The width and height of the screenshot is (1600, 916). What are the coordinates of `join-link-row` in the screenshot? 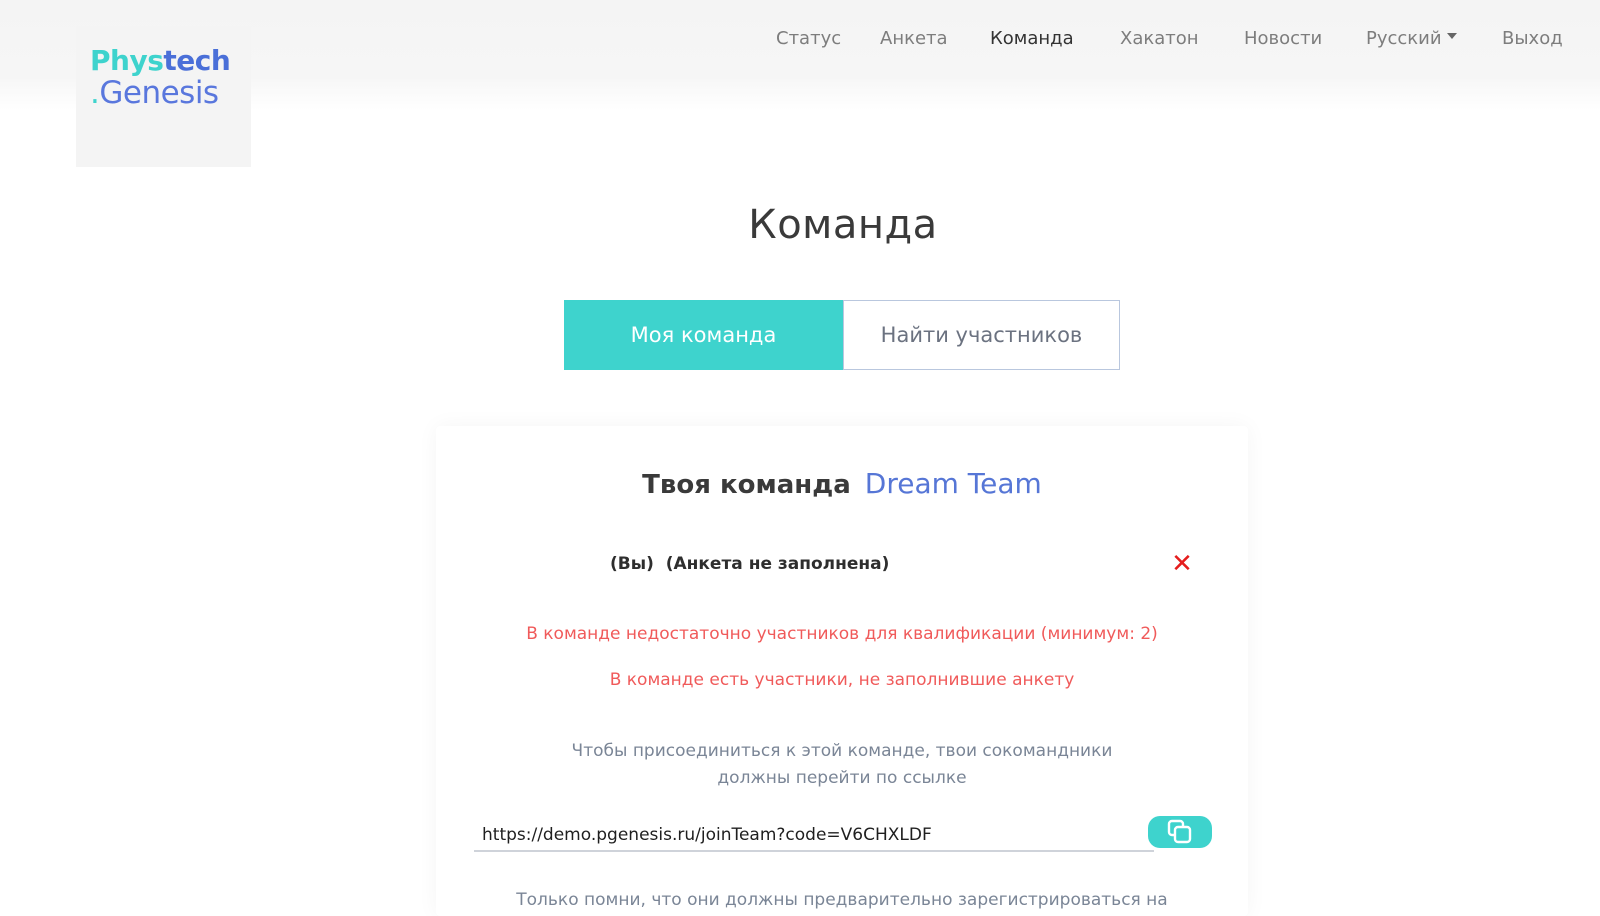 It's located at (843, 835).